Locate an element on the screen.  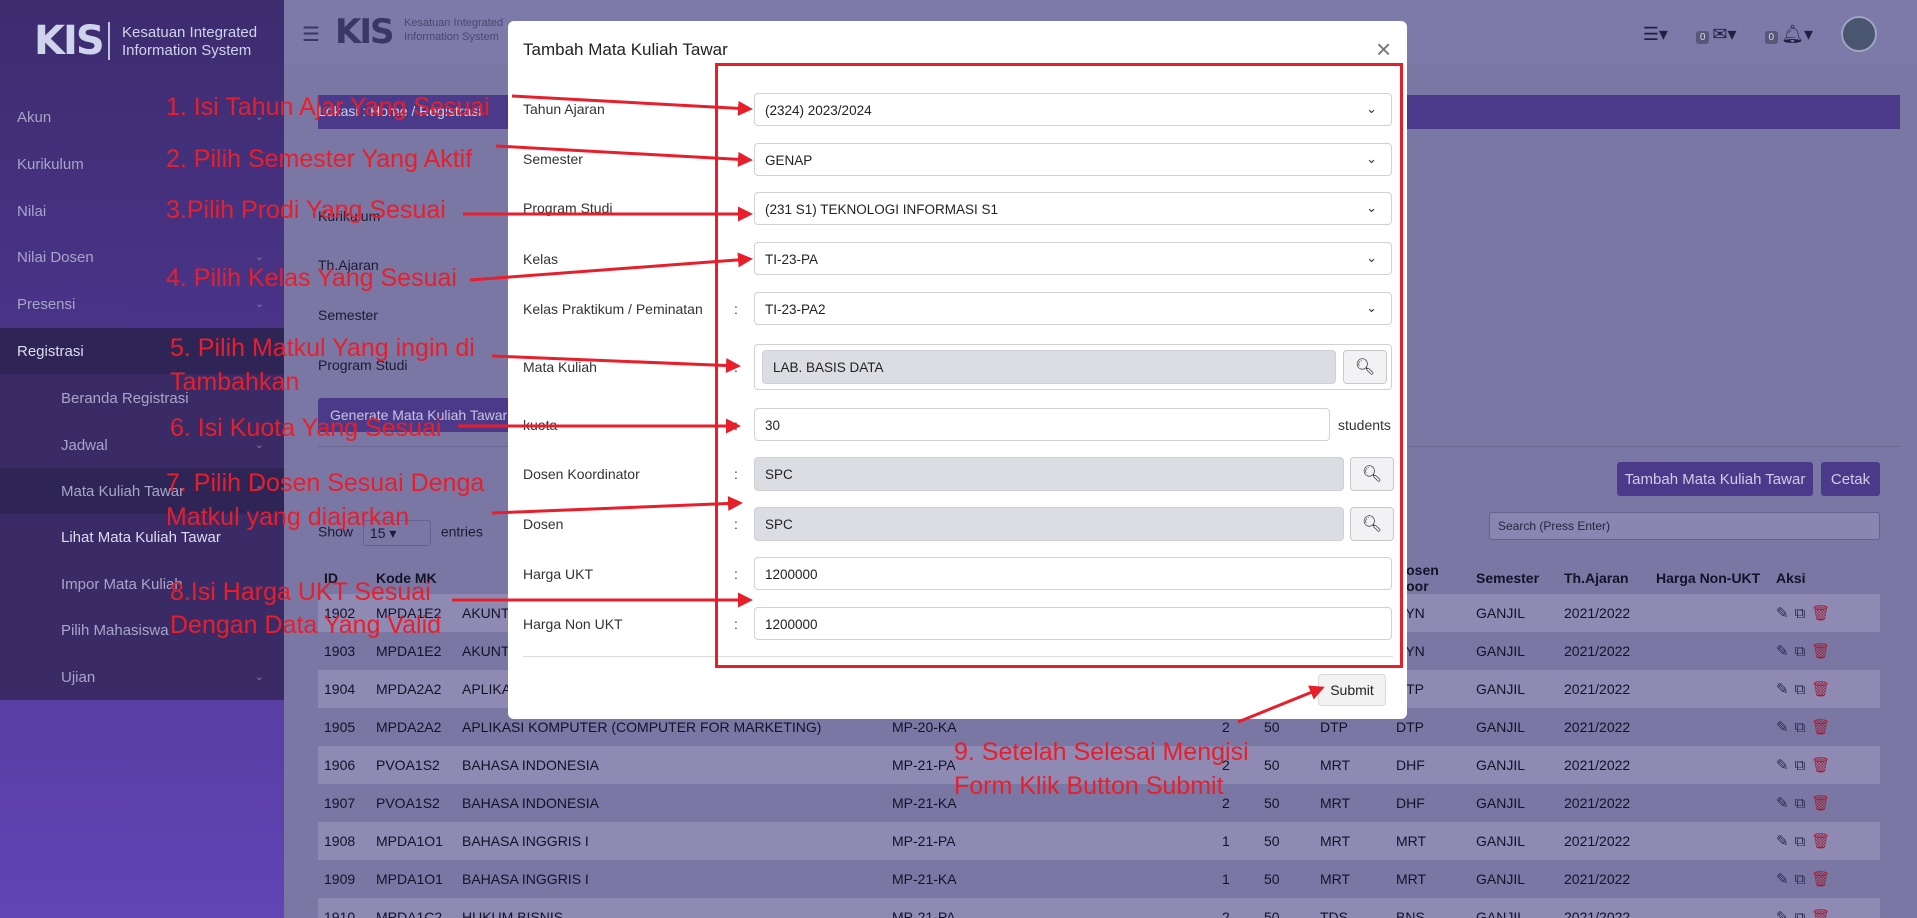
annotation-step-7-line1: 7. Pilih Dosen Sesuai Denga is located at coordinates (325, 483).